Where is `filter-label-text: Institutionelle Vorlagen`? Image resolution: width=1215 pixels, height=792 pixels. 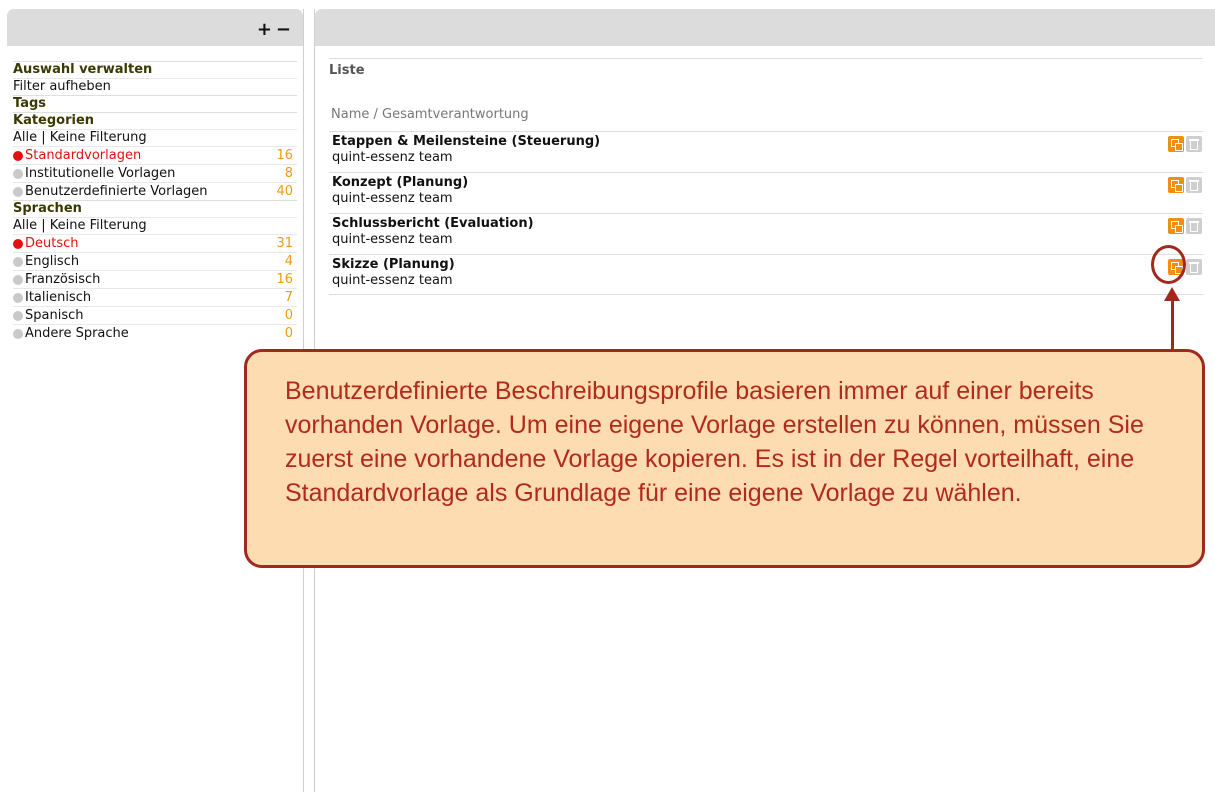
filter-label-text: Institutionelle Vorlagen is located at coordinates (100, 173).